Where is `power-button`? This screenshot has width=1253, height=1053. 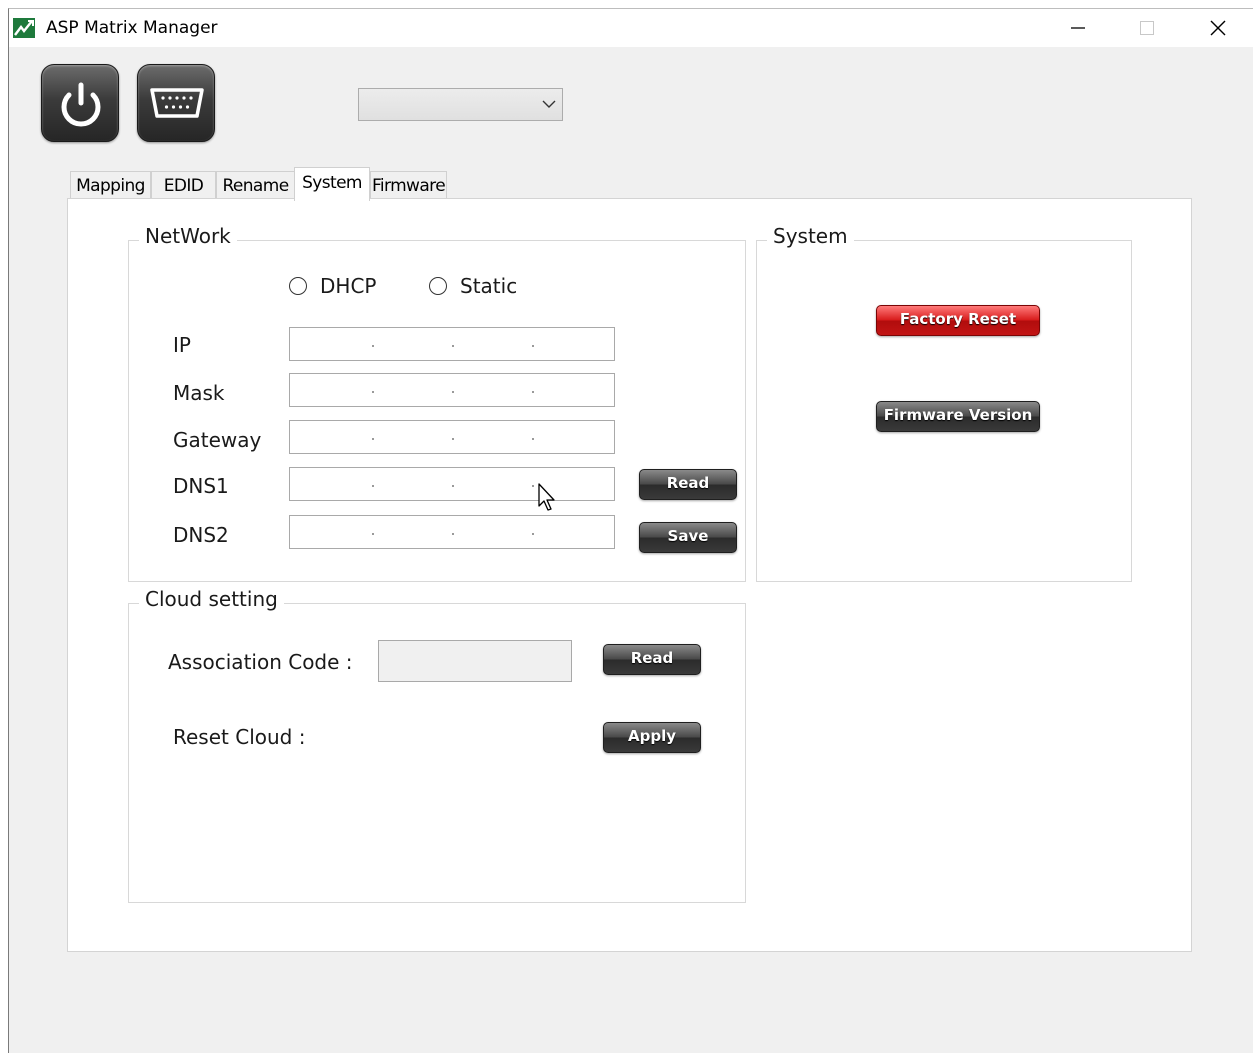 power-button is located at coordinates (80, 103).